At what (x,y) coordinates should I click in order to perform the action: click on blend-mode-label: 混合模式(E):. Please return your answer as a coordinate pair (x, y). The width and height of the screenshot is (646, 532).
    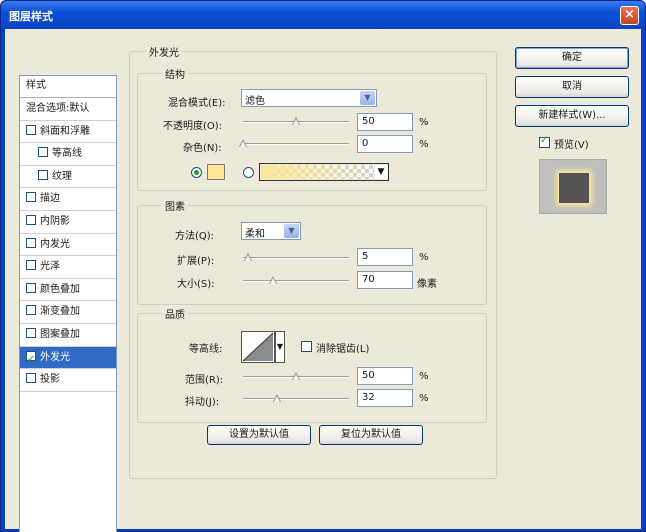
    Looking at the image, I should click on (197, 103).